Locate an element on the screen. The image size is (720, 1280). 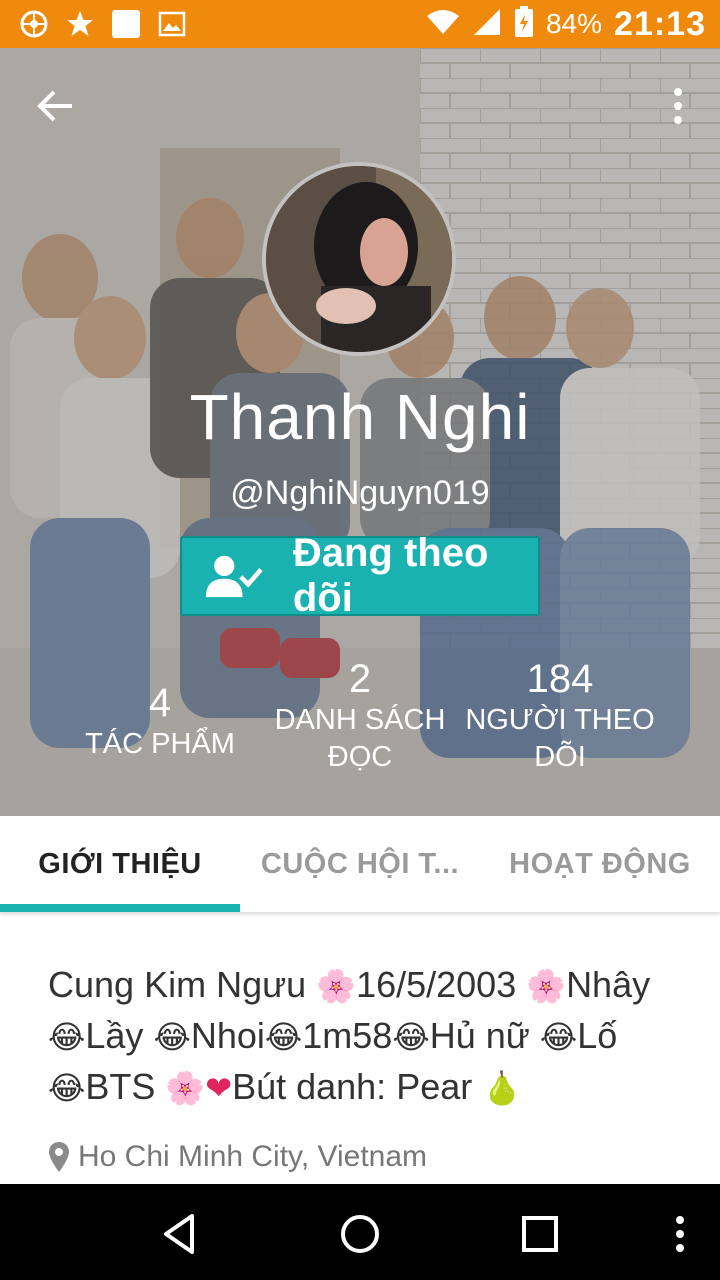
bio-text: Nhây is located at coordinates (608, 984).